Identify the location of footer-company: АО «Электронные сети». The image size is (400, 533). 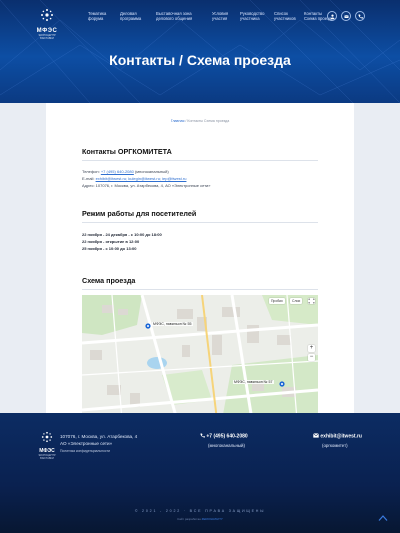
(86, 443).